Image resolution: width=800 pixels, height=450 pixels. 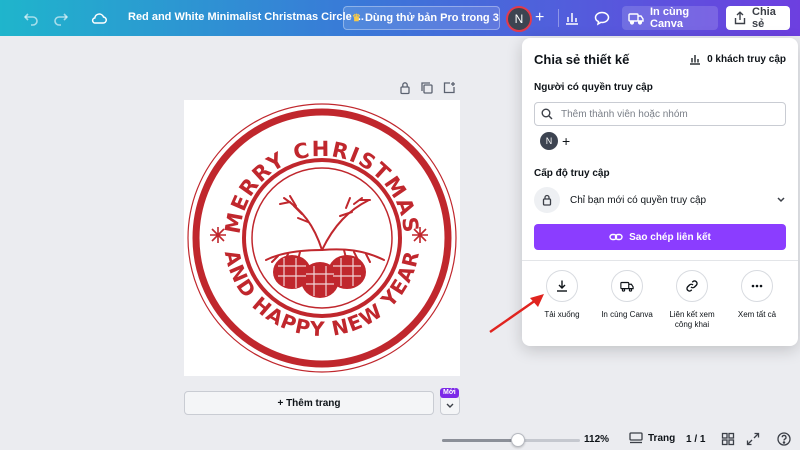 I want to click on redo-icon, so click(x=61, y=18).